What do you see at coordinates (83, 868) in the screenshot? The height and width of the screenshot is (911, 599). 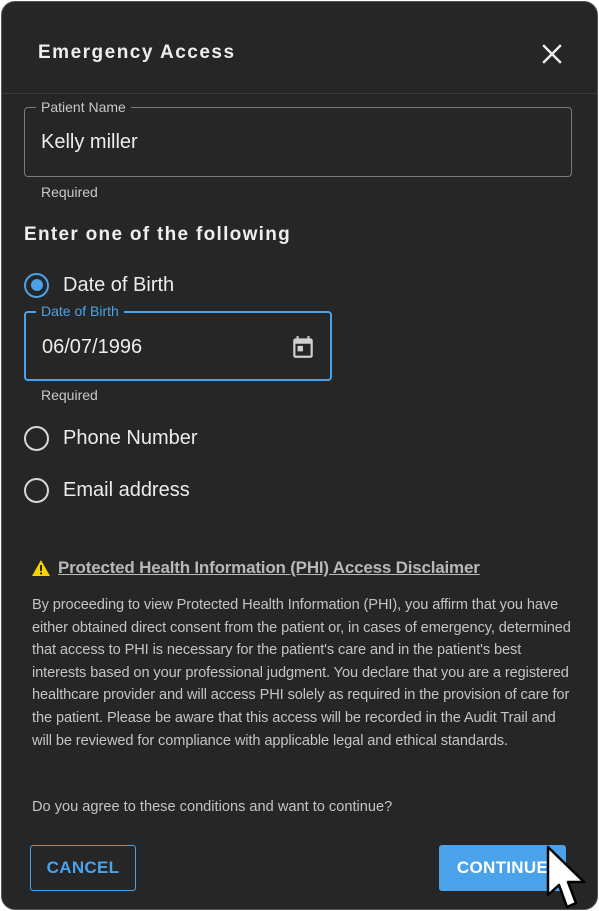 I see `cancel-button: CANCEL` at bounding box center [83, 868].